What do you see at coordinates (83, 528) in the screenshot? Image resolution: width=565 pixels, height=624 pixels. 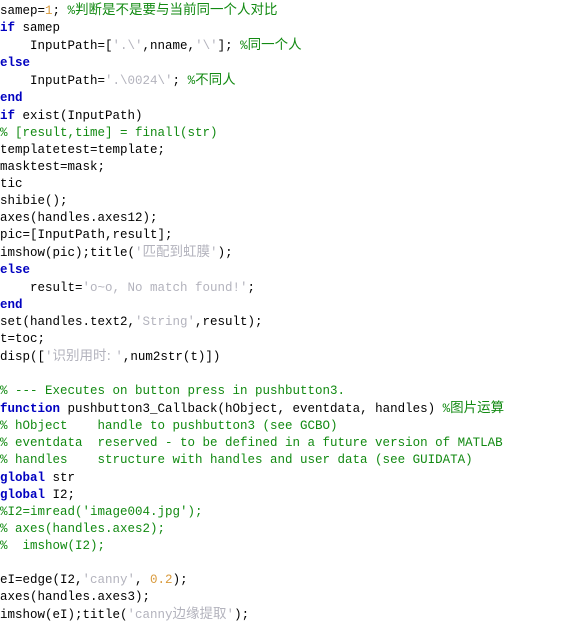 I see `code-token-comment: % axes(handles.axes2);` at bounding box center [83, 528].